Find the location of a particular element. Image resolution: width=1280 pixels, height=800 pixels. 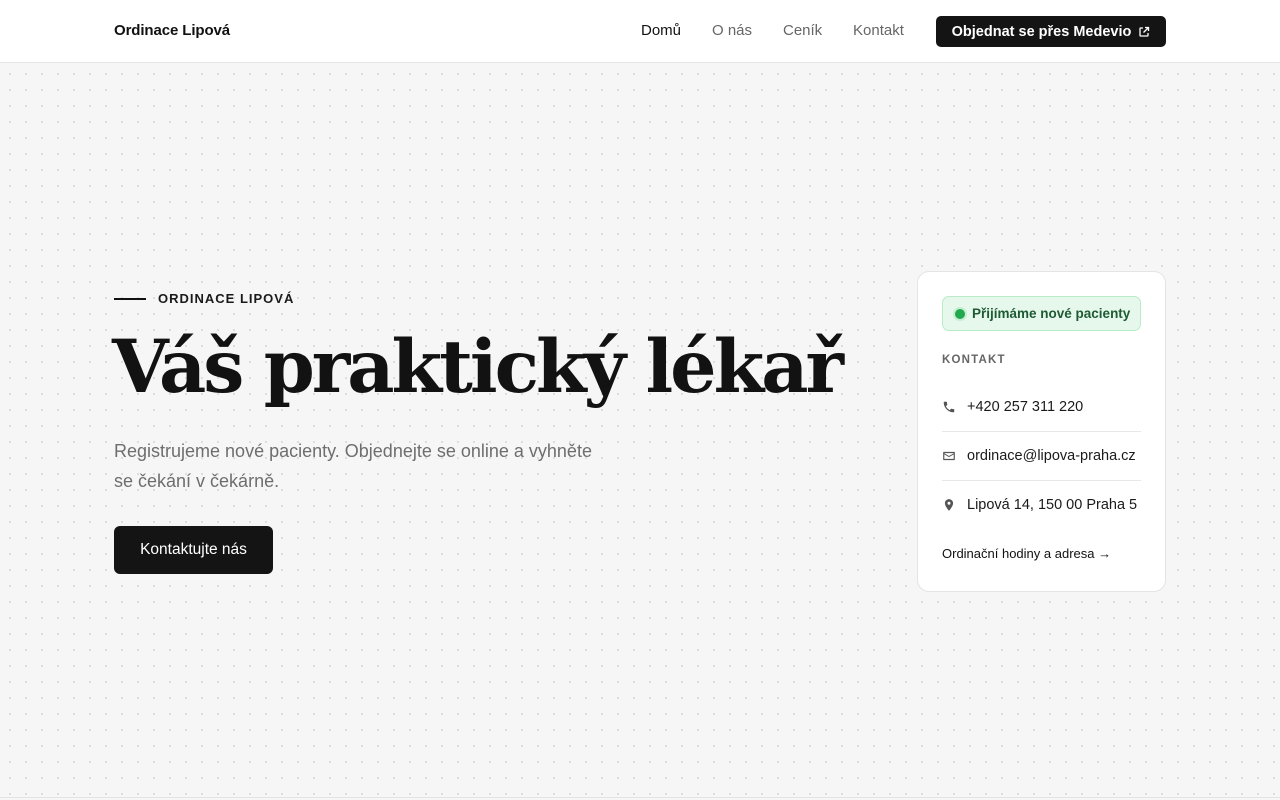

contact-address: Lipová 14, 150 00 Praha 5 is located at coordinates (1052, 504).